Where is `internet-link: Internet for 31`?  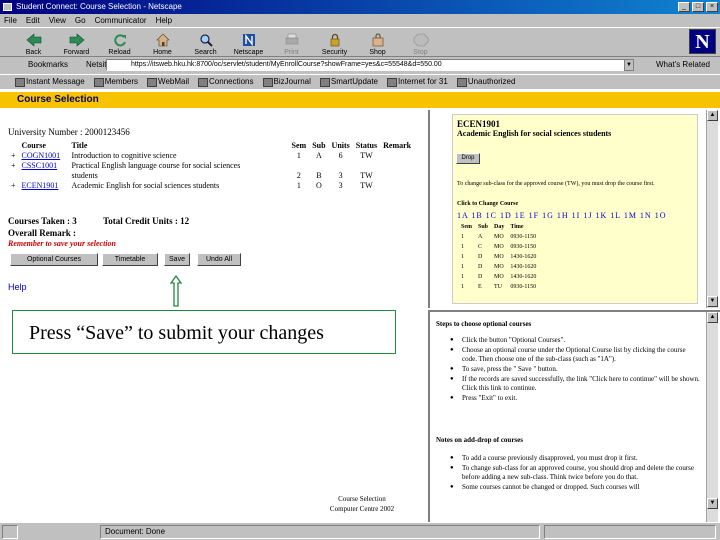
internet-link: Internet for 31 is located at coordinates (417, 81).